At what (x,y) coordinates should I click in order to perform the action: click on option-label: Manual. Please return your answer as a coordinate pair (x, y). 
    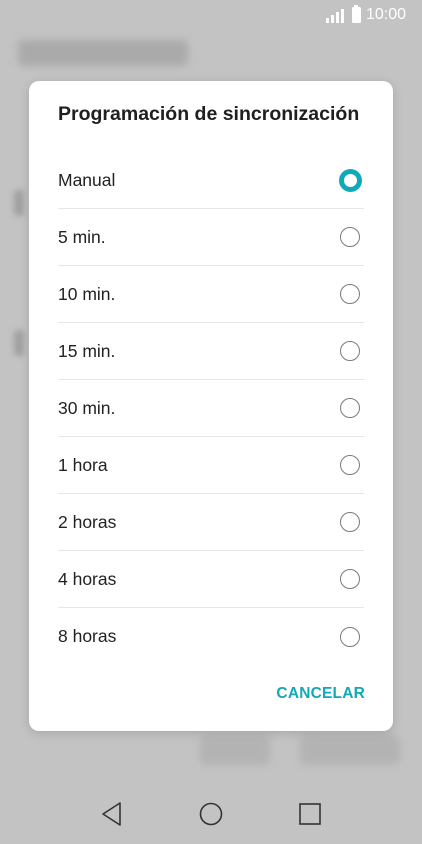
    Looking at the image, I should click on (87, 179).